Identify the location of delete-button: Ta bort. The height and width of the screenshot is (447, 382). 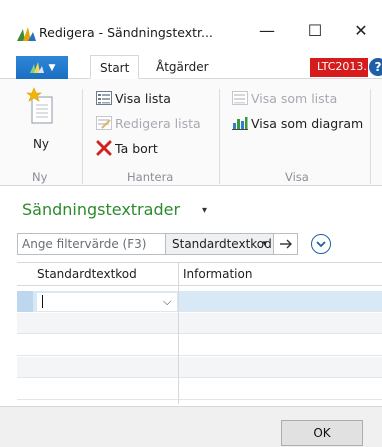
(127, 148).